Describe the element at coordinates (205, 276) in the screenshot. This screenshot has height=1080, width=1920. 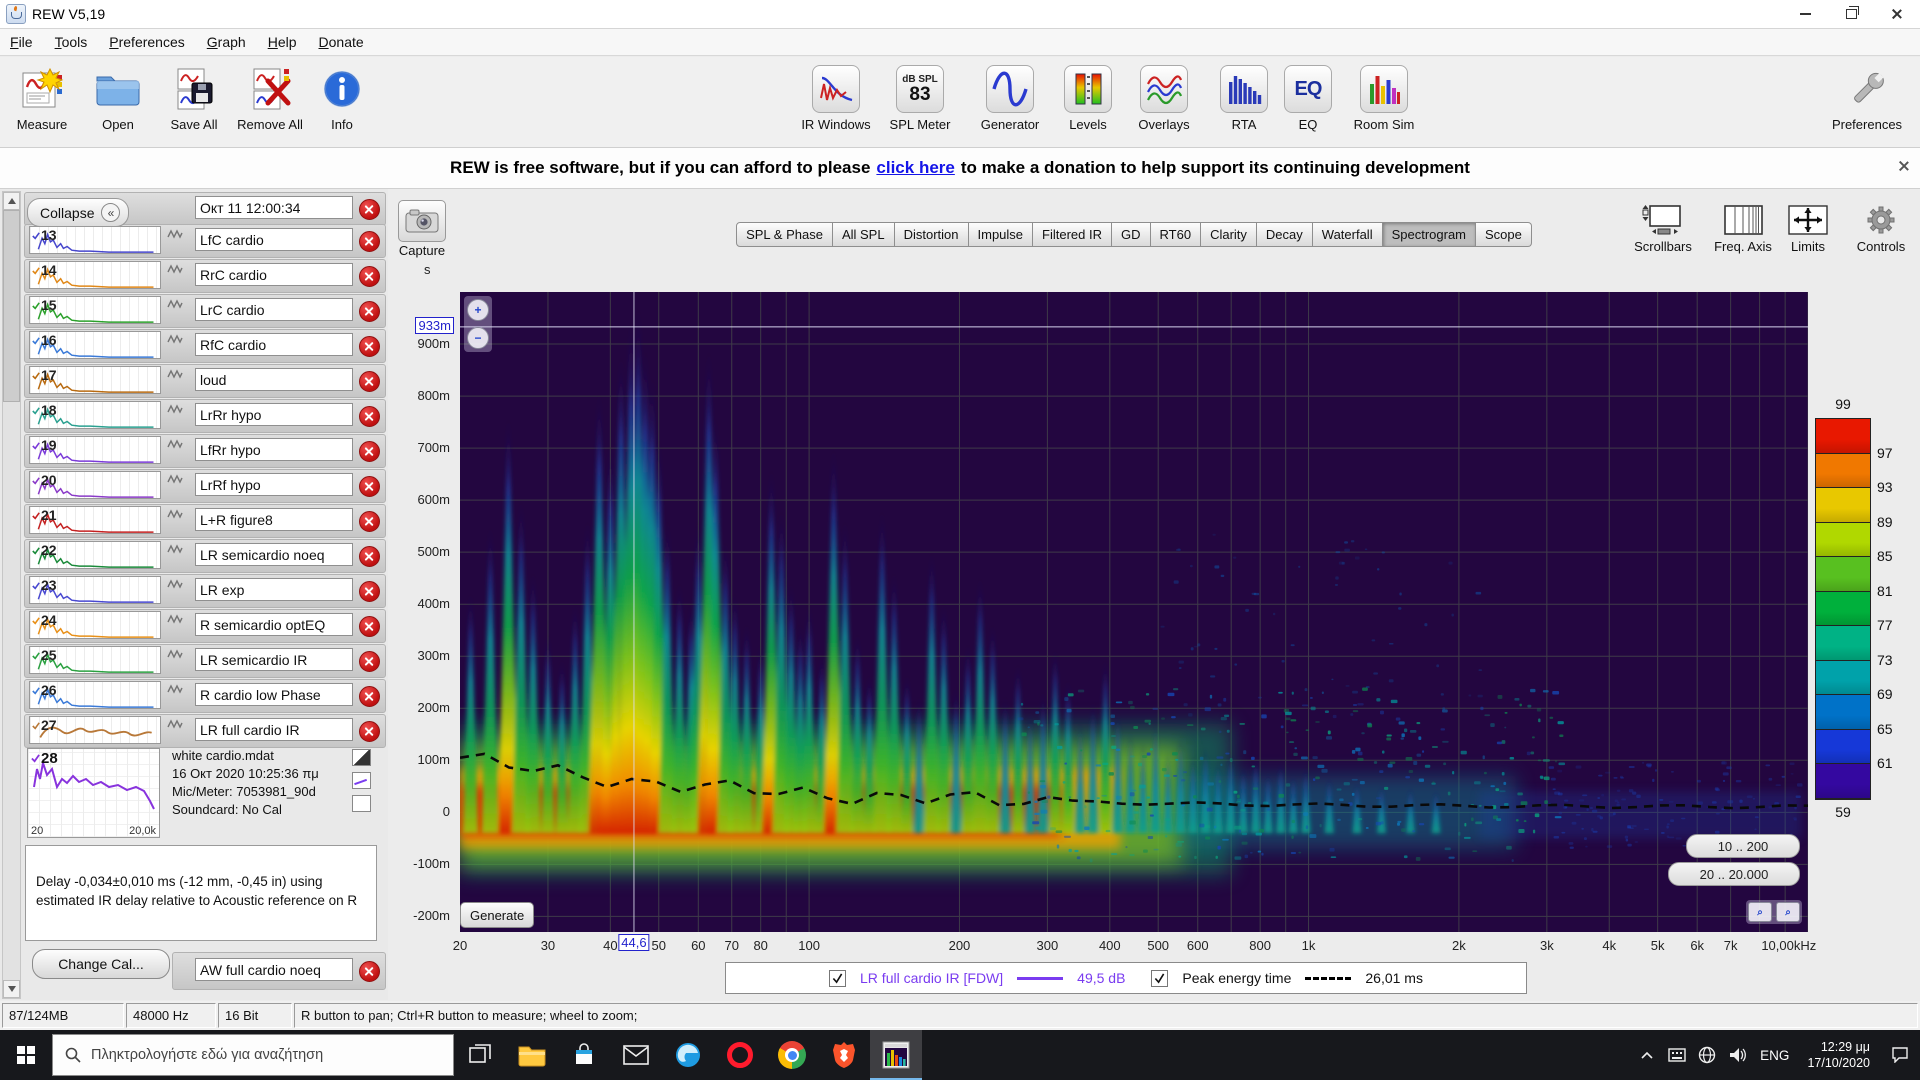
I see `measurement-row-14: 14 RrC cardio` at that location.